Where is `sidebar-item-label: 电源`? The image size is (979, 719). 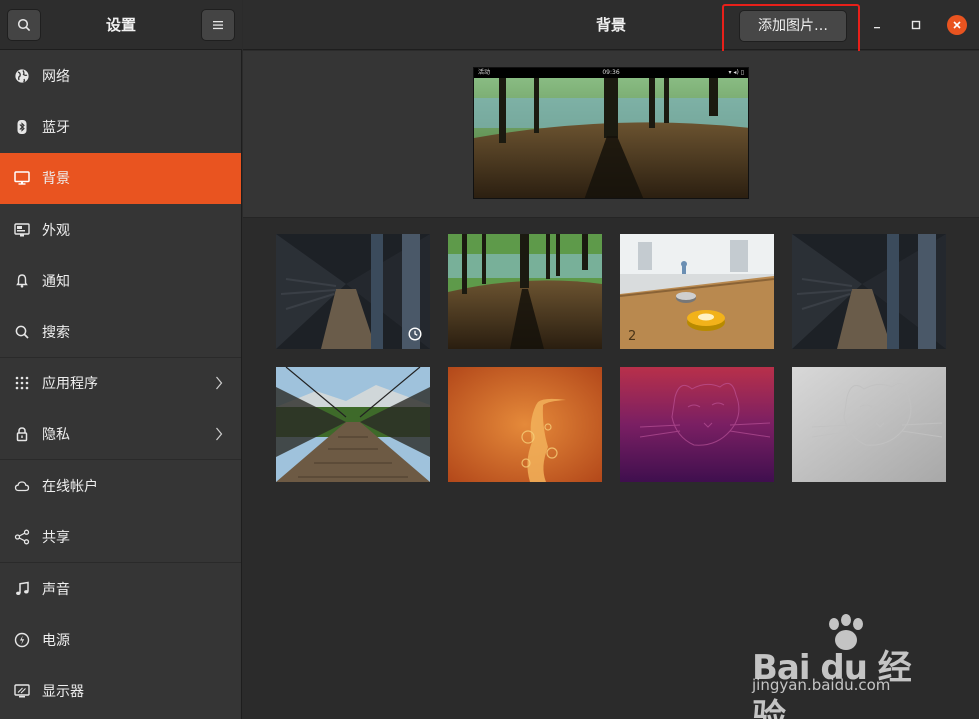
sidebar-item-label: 电源 is located at coordinates (56, 640).